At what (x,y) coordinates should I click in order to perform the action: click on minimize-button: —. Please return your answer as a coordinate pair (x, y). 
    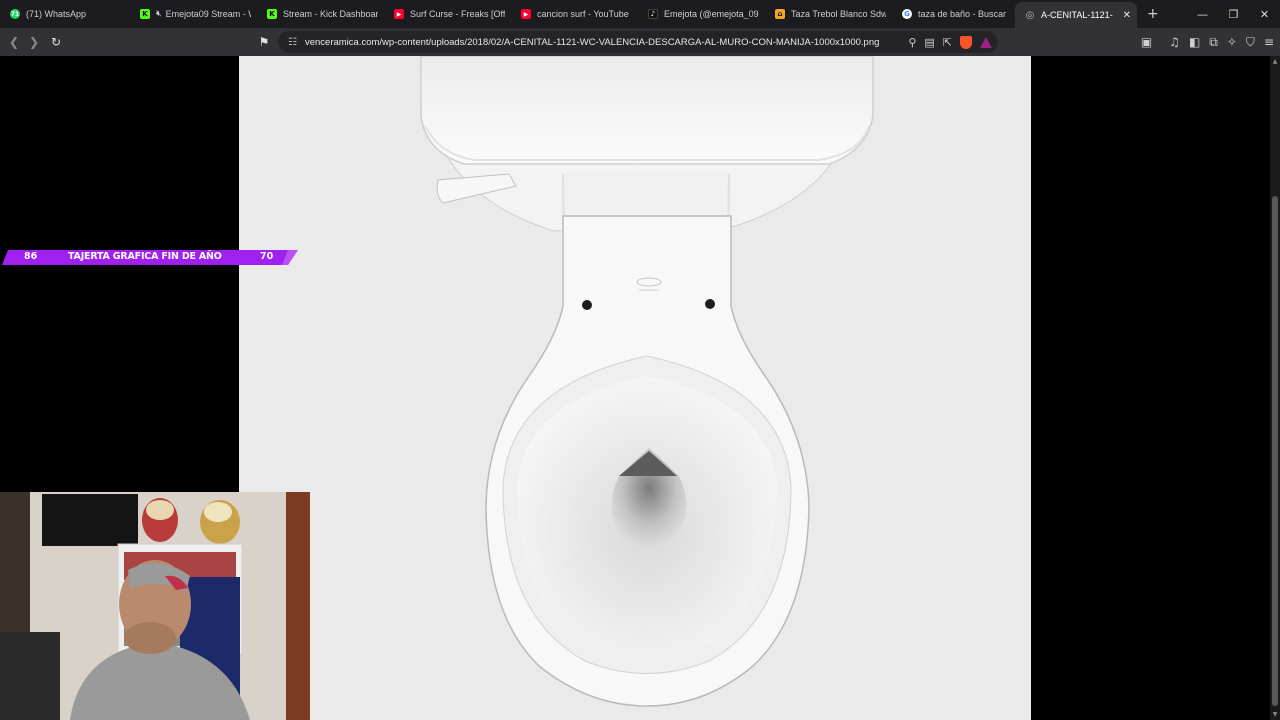
    Looking at the image, I should click on (1202, 14).